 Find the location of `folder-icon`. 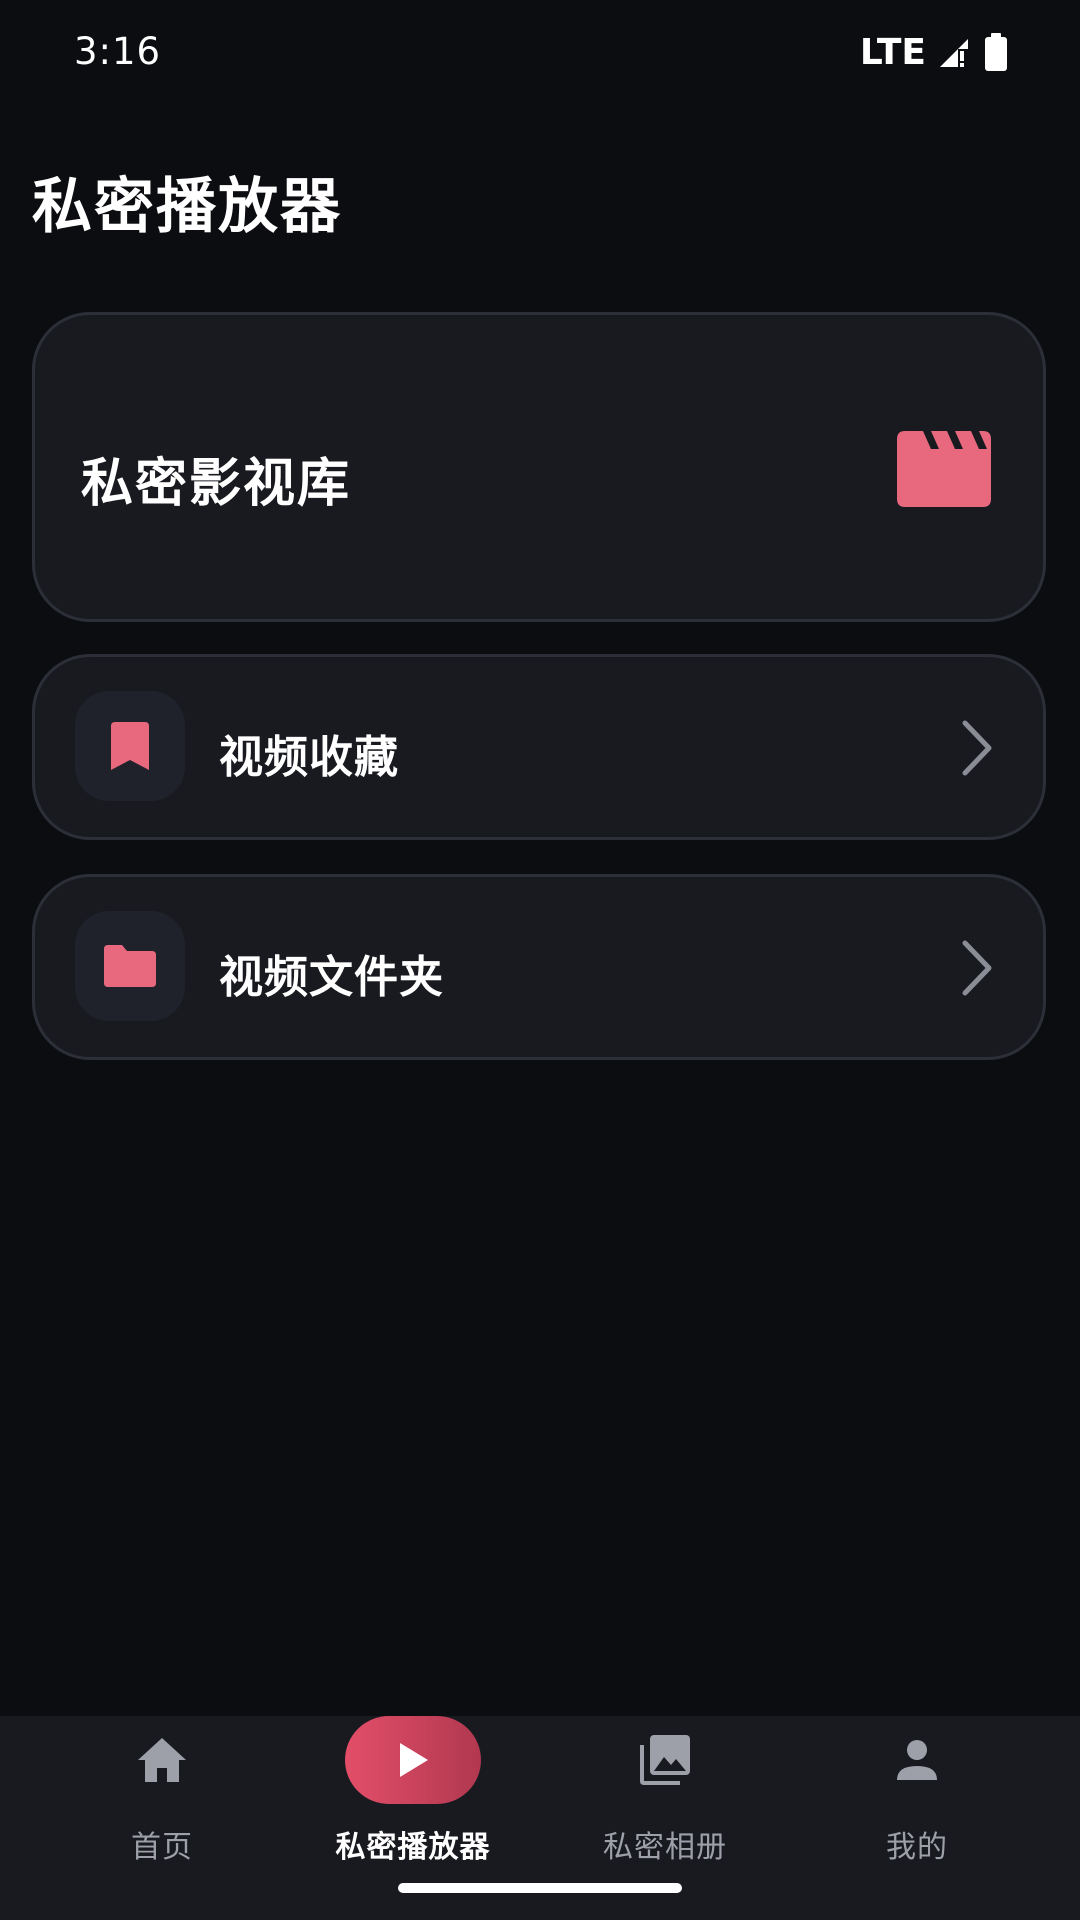

folder-icon is located at coordinates (130, 966).